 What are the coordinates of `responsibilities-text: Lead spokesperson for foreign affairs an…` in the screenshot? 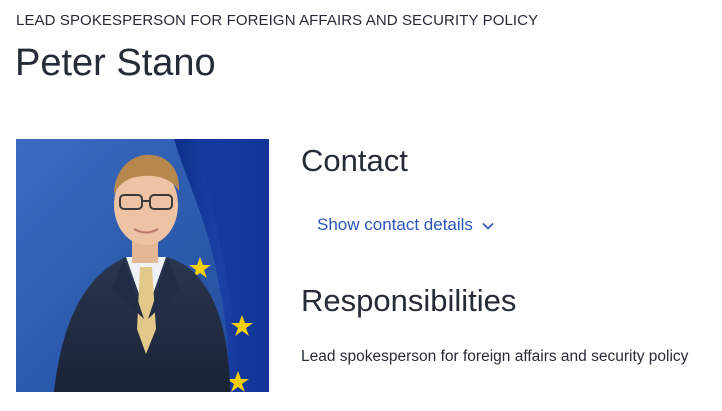 It's located at (495, 356).